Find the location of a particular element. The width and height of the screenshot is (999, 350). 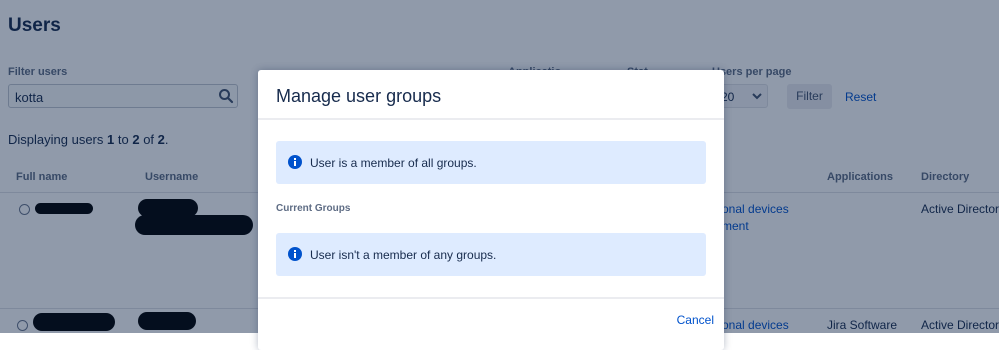

dialog-footer-divider is located at coordinates (491, 298).